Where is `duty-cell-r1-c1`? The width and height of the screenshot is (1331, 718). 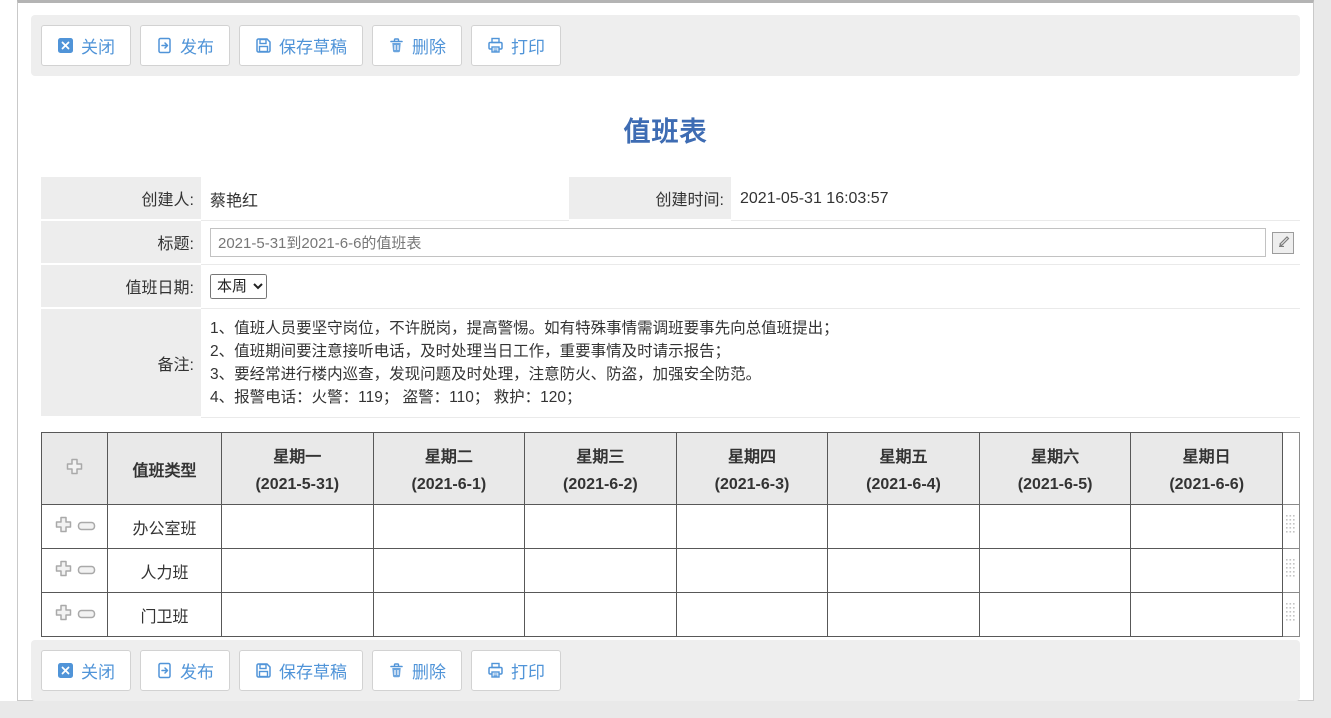 duty-cell-r1-c1 is located at coordinates (297, 526).